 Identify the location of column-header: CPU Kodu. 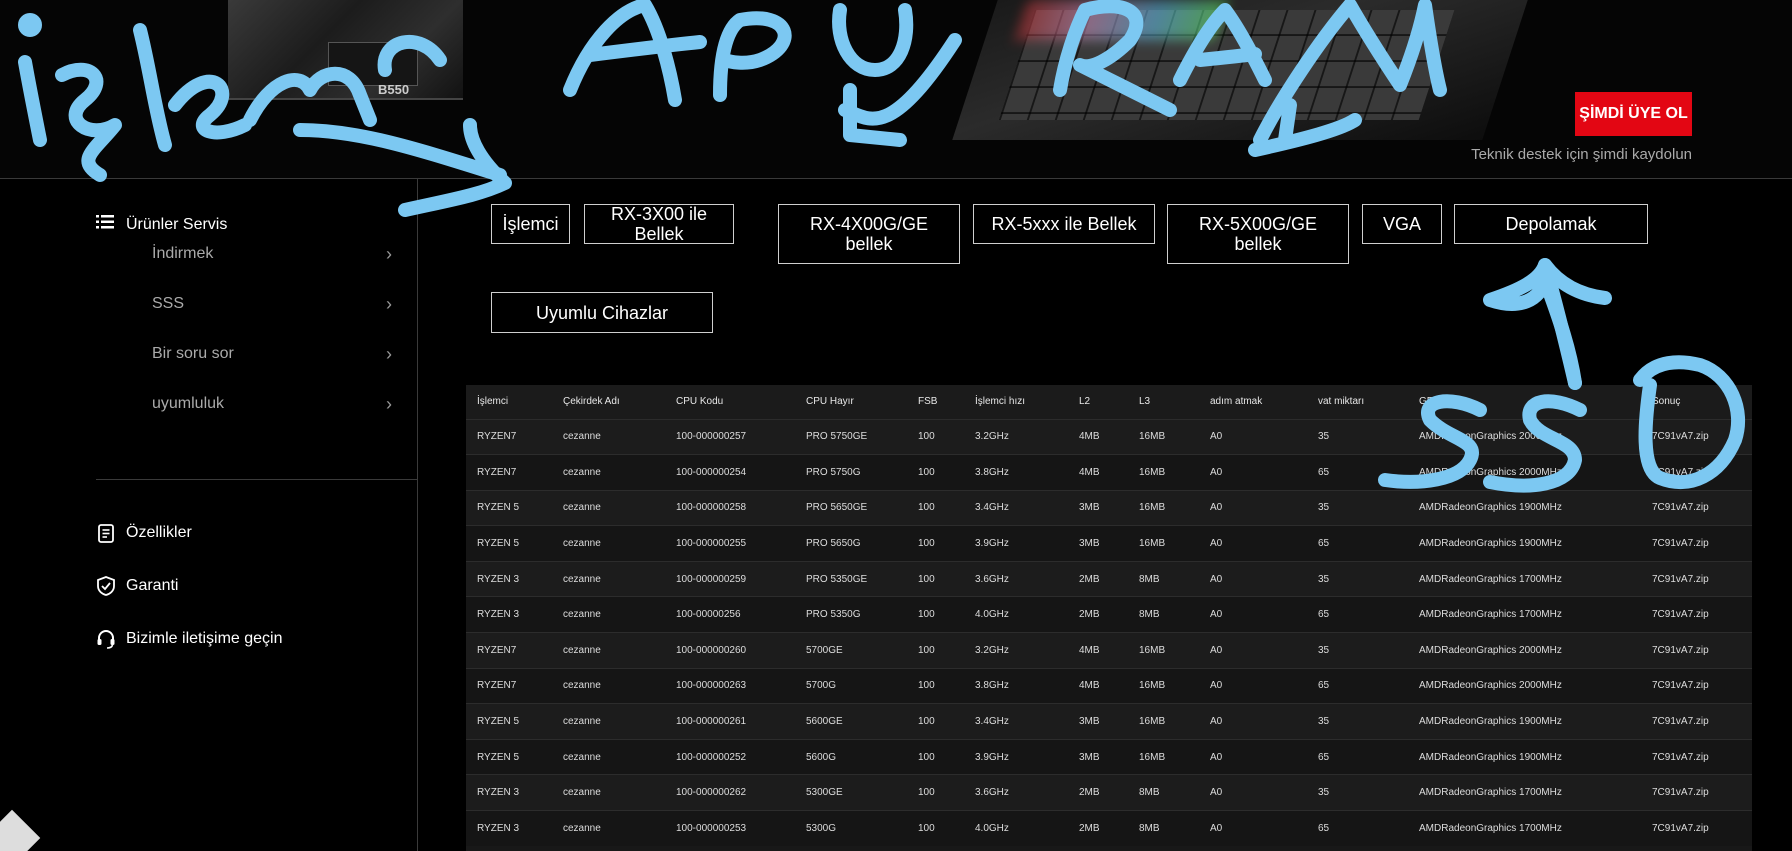
(730, 402).